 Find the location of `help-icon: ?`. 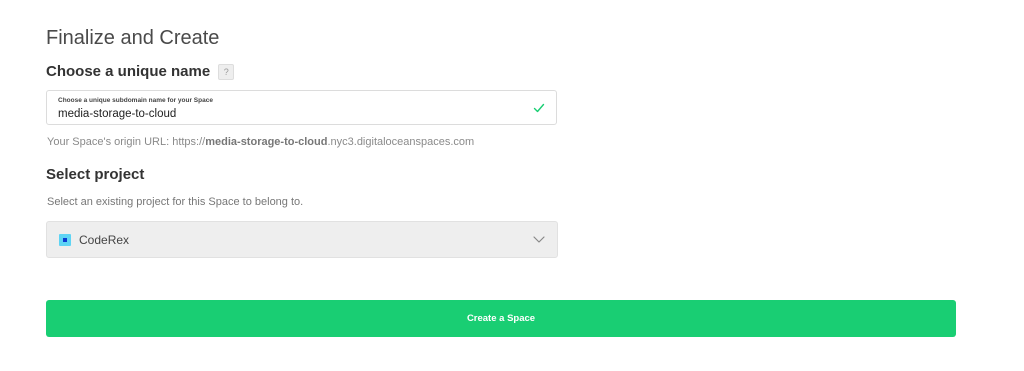

help-icon: ? is located at coordinates (226, 72).